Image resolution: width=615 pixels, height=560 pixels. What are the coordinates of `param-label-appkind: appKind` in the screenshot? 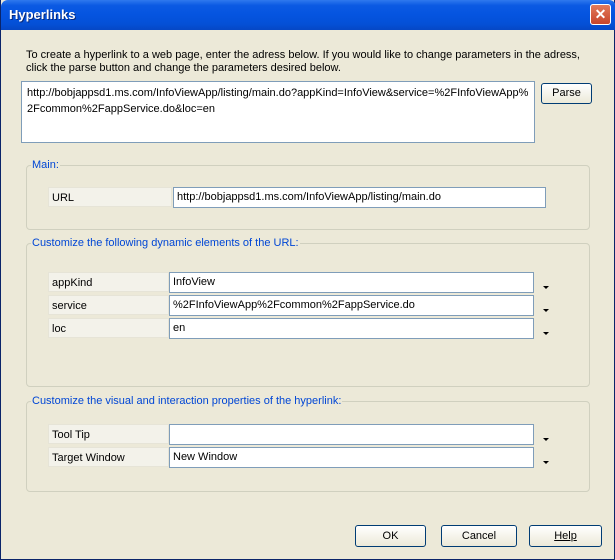 It's located at (108, 282).